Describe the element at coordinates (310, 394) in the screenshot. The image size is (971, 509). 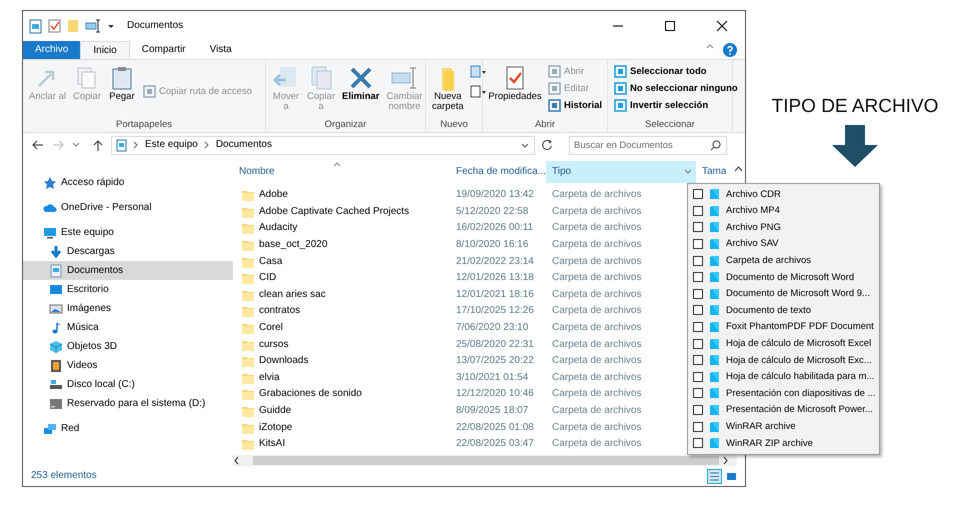
I see `file-name: Grabaciones de sonido` at that location.